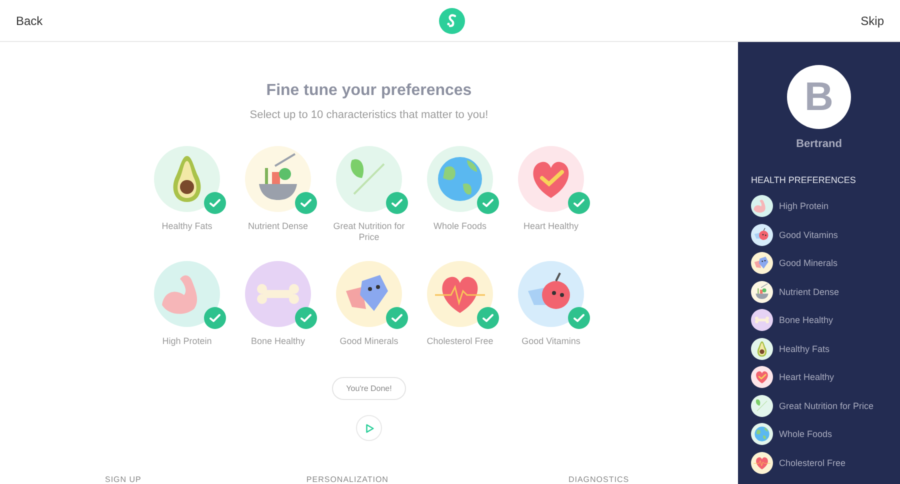  I want to click on preference-item: Good Vitamins, so click(808, 235).